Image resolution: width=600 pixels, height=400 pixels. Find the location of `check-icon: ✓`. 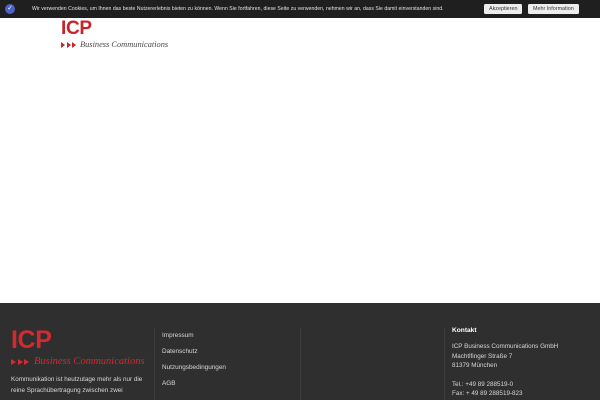

check-icon: ✓ is located at coordinates (10, 9).